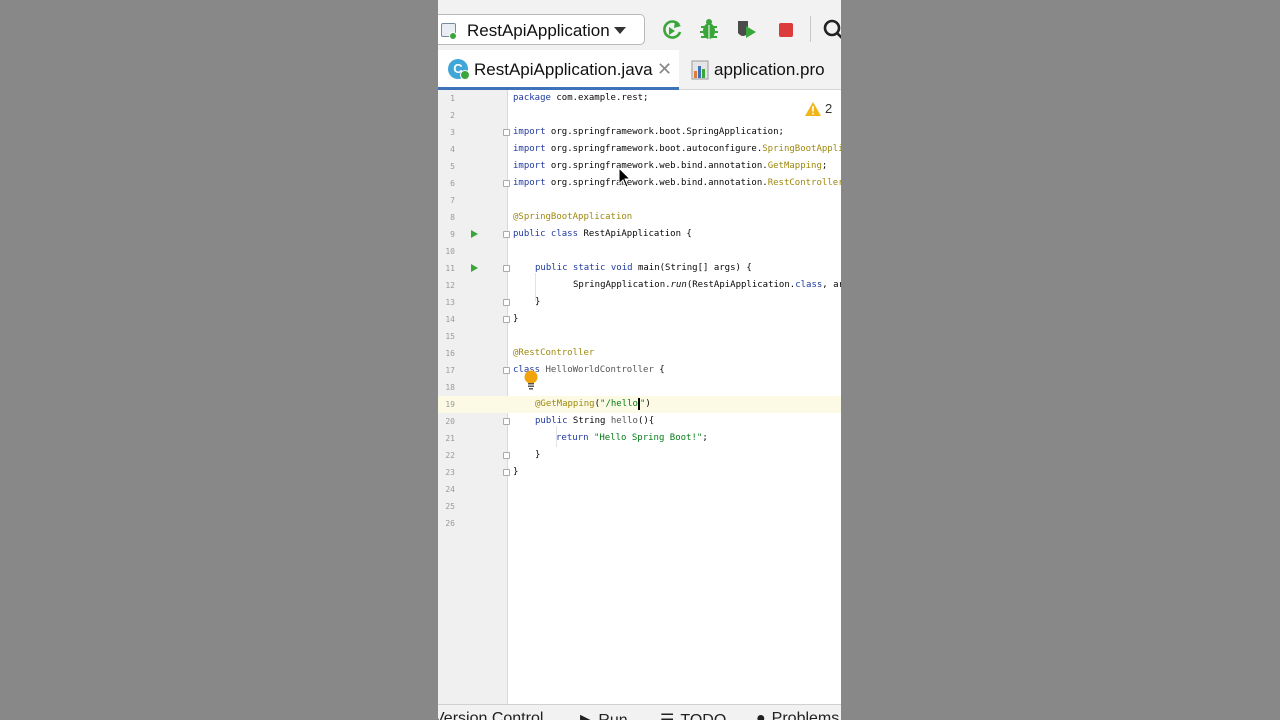  Describe the element at coordinates (761, 715) in the screenshot. I see `info-icon: ●` at that location.